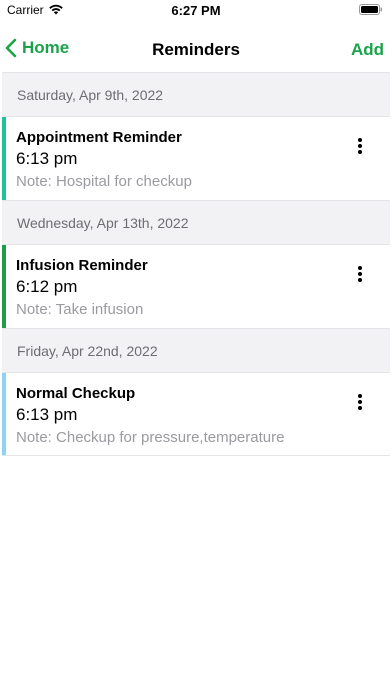  I want to click on reminder-time: 6:12 pm, so click(47, 286).